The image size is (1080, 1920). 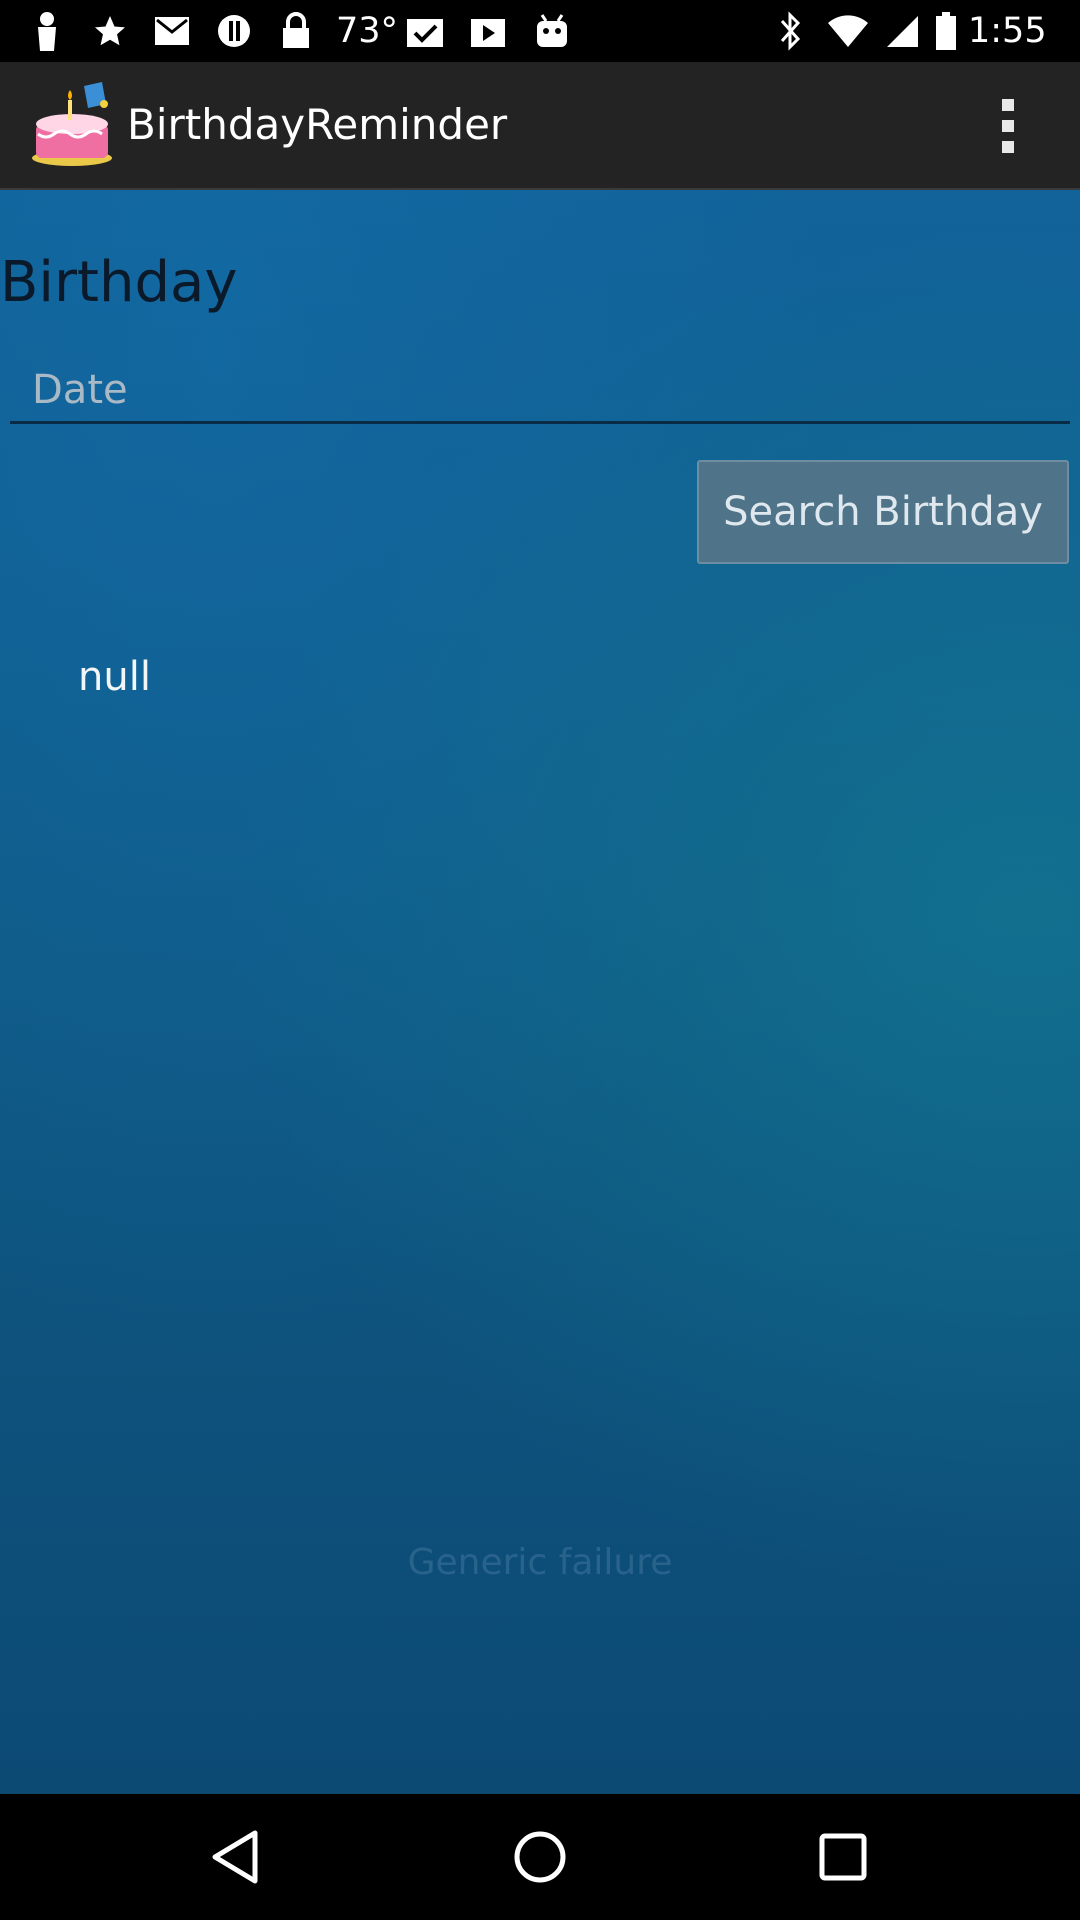 I want to click on mail-icon, so click(x=172, y=31).